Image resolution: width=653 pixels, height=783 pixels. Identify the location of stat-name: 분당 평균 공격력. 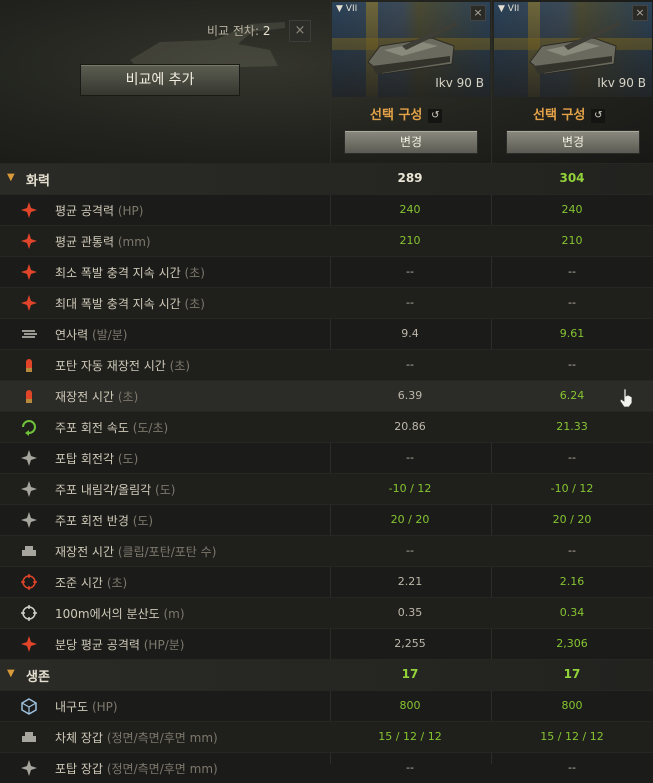
(97, 645).